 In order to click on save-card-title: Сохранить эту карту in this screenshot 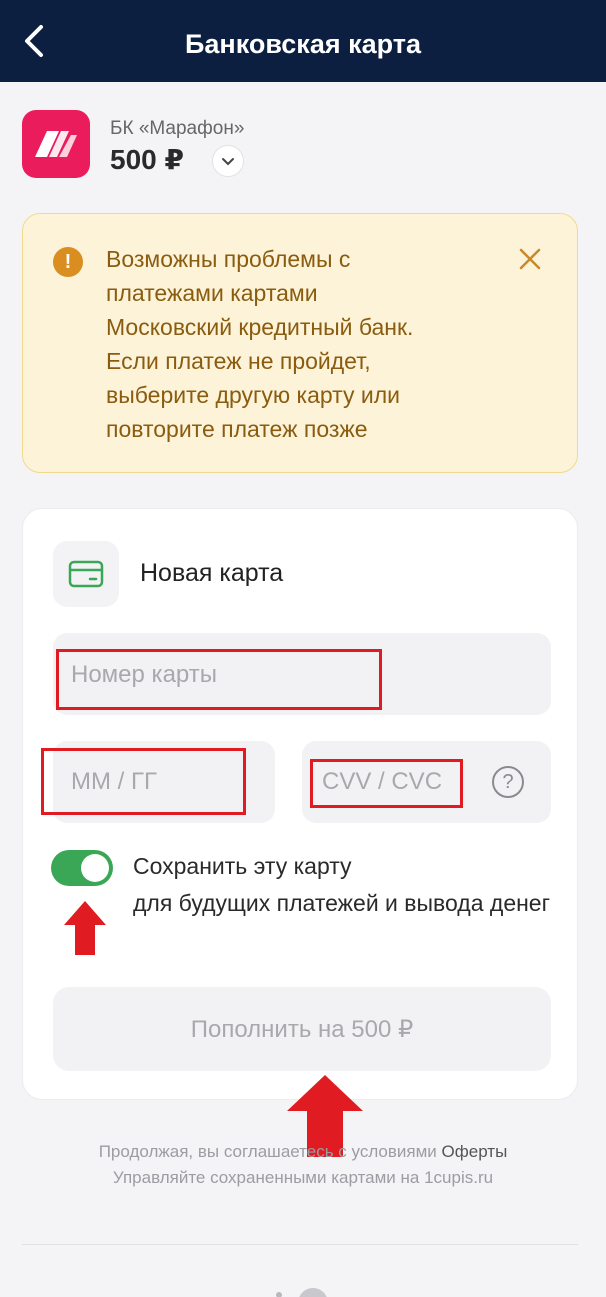, I will do `click(242, 866)`.